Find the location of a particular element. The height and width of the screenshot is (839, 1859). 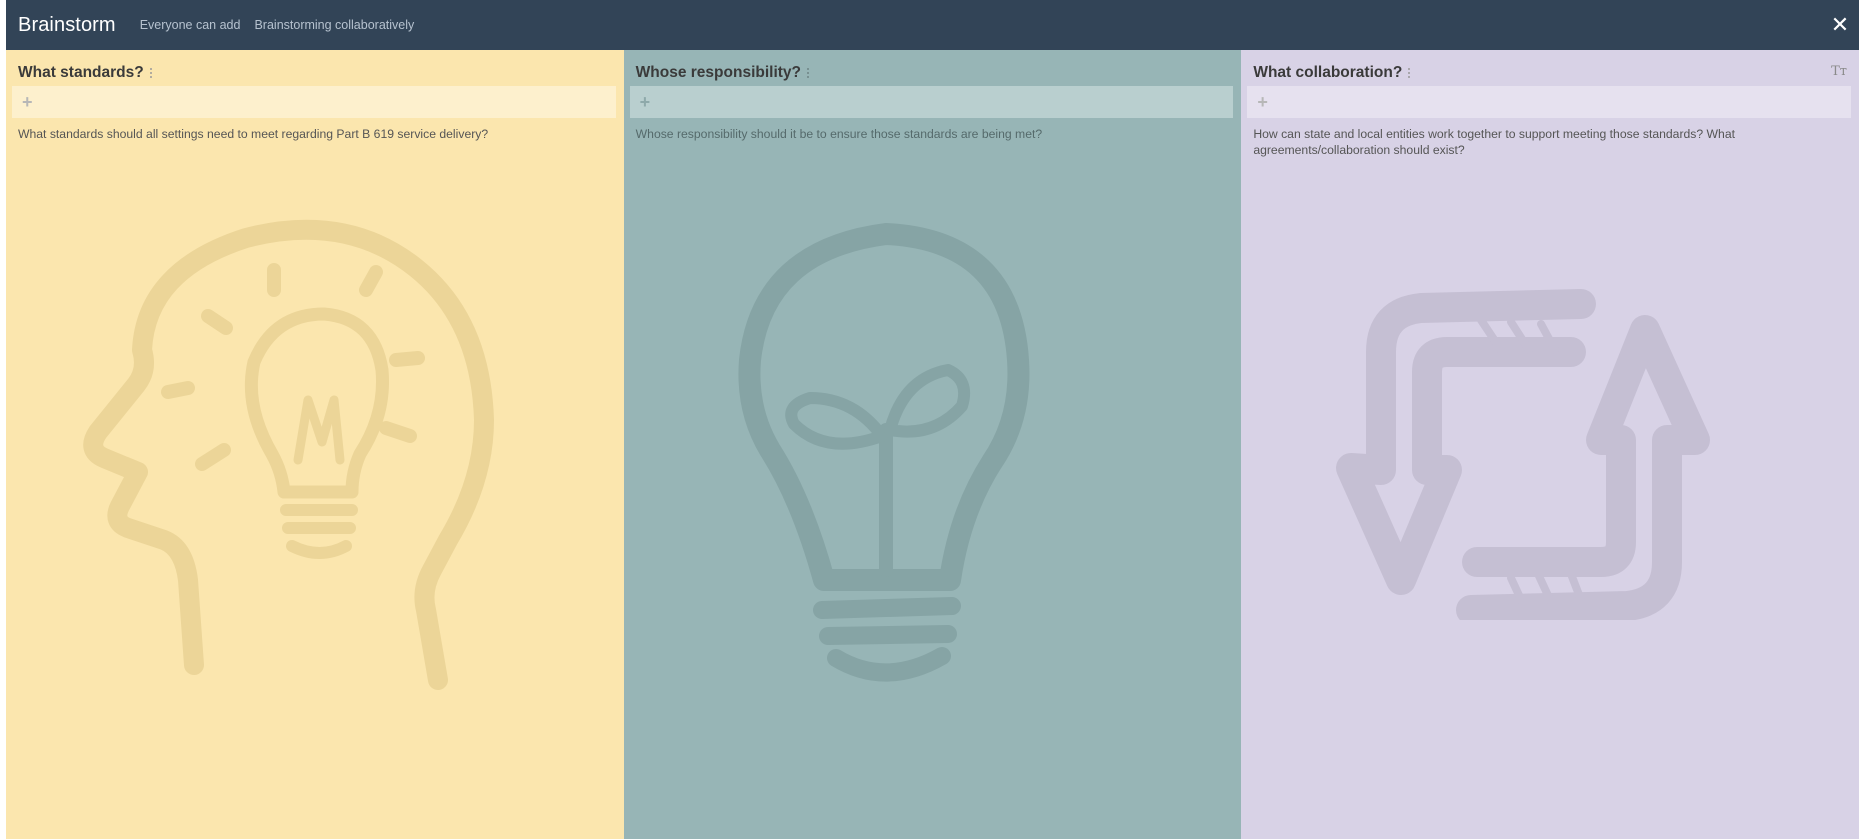

cycle-arrows-icon is located at coordinates (1523, 454).